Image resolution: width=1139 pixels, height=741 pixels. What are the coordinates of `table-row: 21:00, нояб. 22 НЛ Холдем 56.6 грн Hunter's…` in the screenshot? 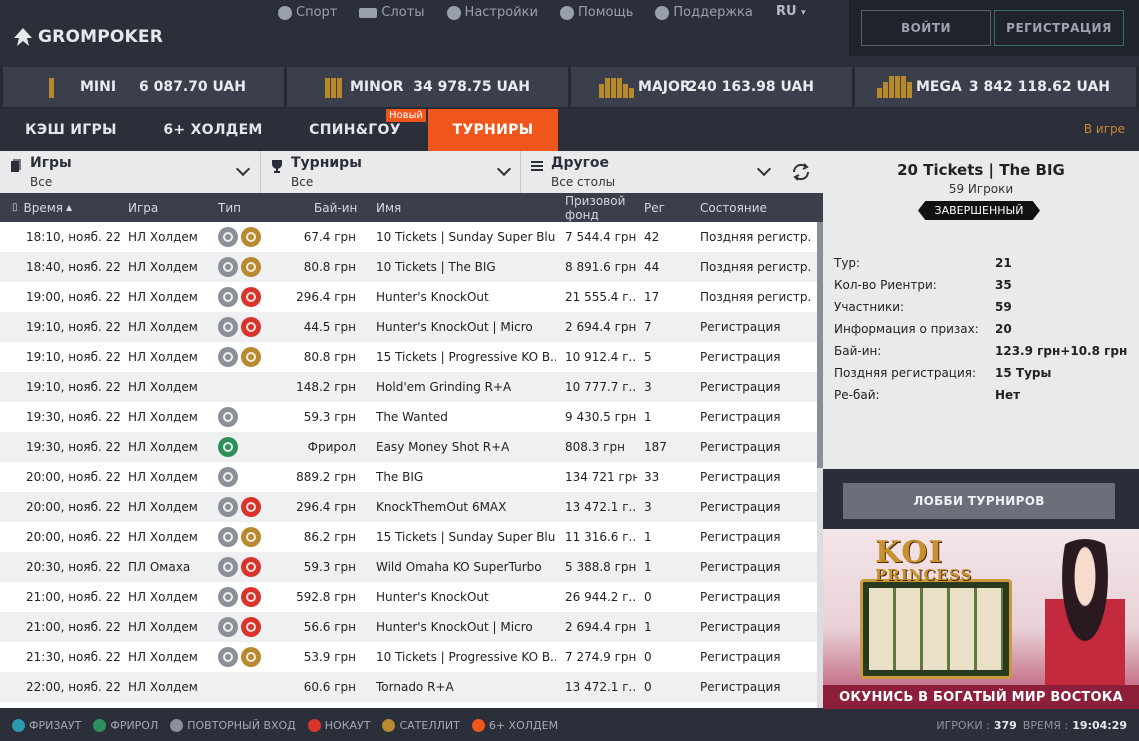 It's located at (408, 627).